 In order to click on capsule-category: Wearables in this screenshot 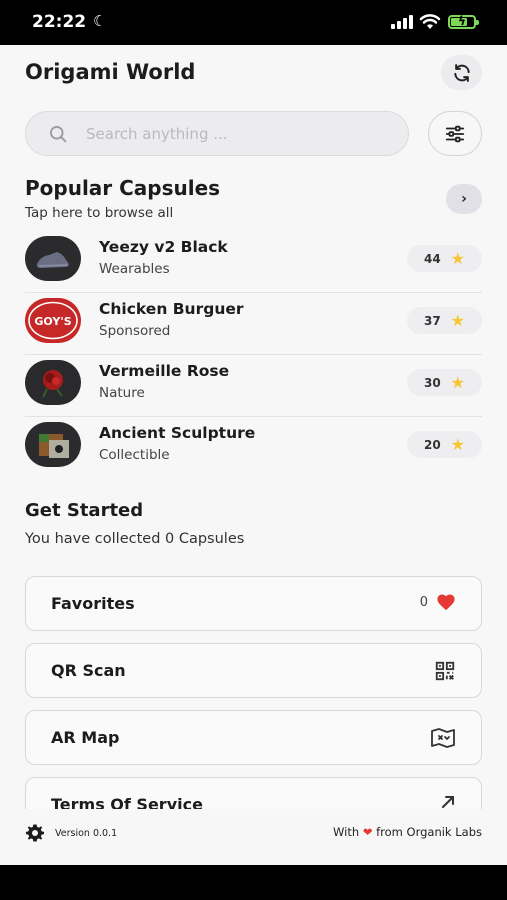, I will do `click(134, 269)`.